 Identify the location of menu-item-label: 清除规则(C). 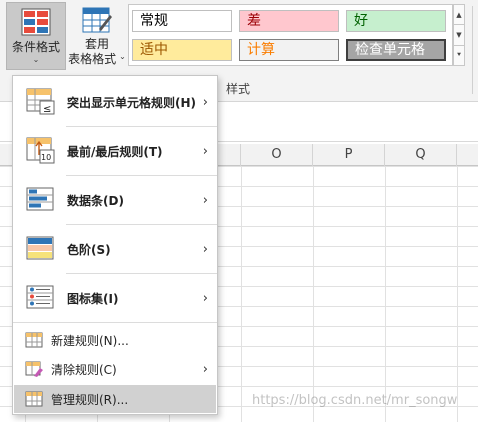
(84, 369).